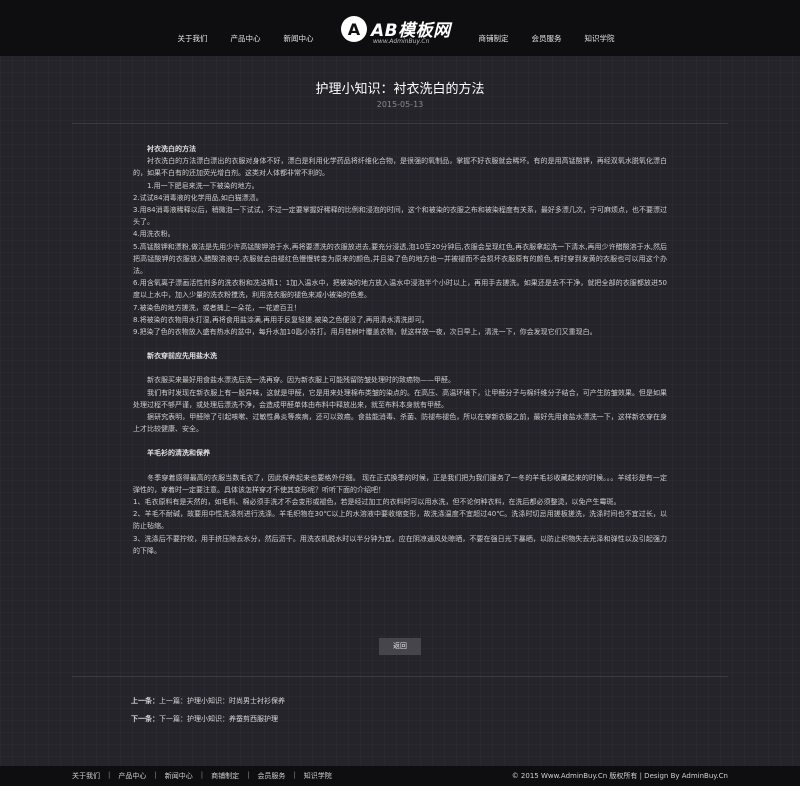 This screenshot has width=800, height=786. I want to click on logo-mark-icon: A, so click(354, 29).